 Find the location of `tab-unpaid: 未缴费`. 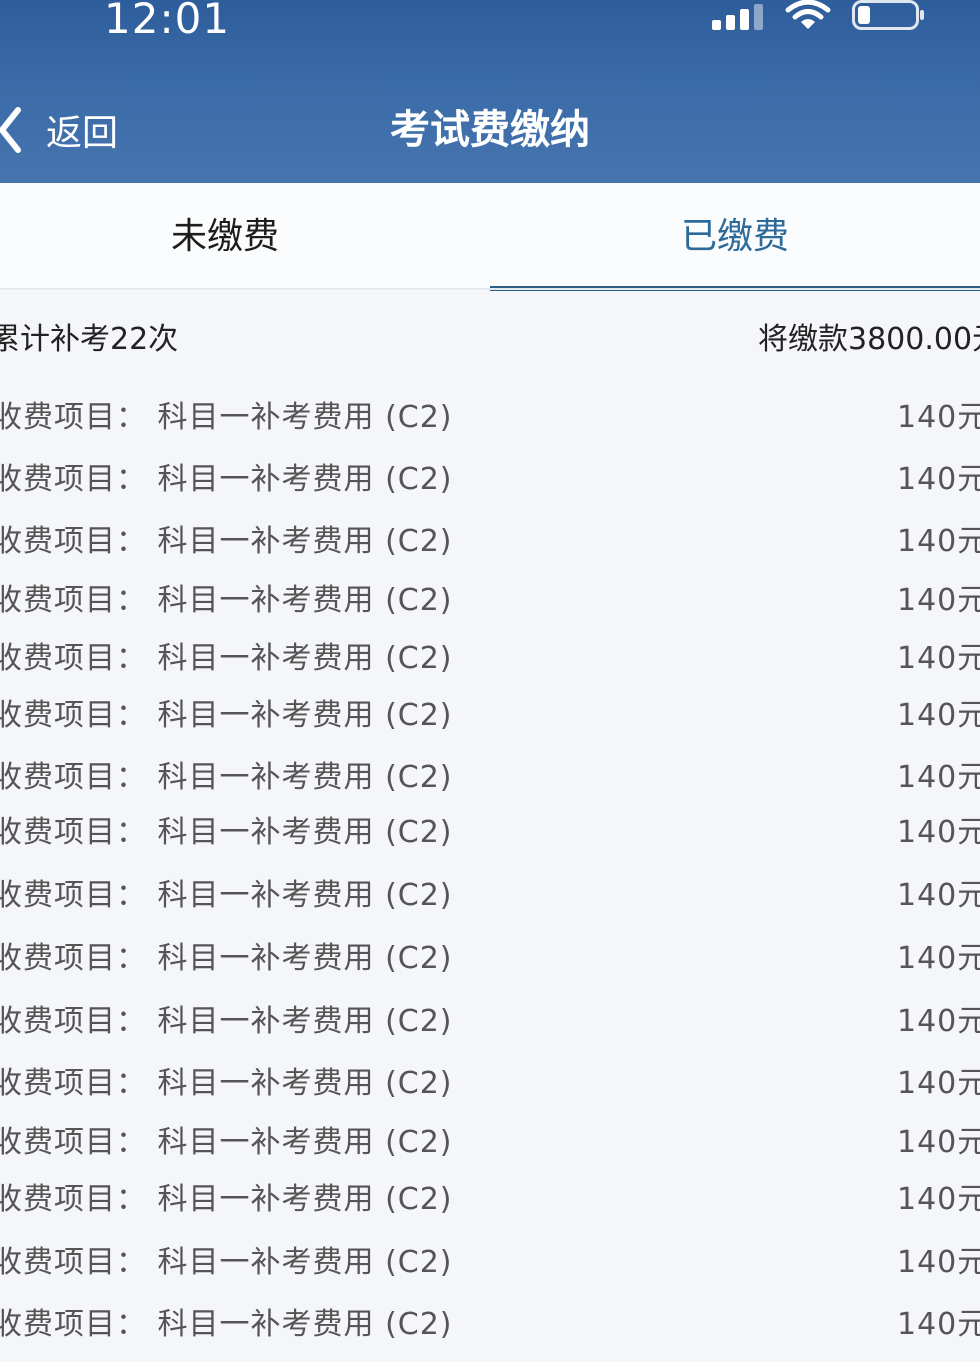

tab-unpaid: 未缴费 is located at coordinates (225, 237).